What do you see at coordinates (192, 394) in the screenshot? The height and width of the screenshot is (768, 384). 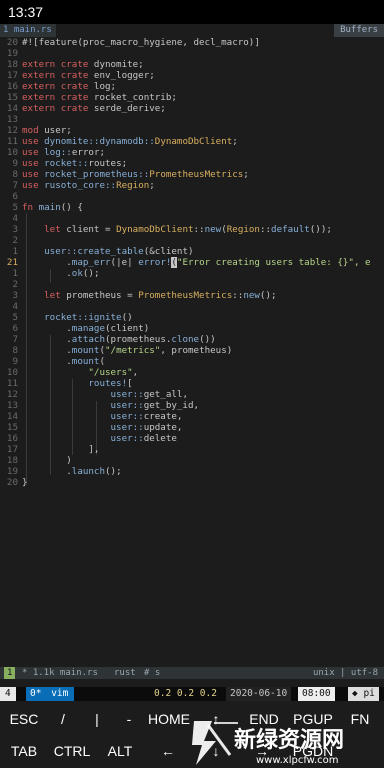 I see `code-line: 12 user::get_all,` at bounding box center [192, 394].